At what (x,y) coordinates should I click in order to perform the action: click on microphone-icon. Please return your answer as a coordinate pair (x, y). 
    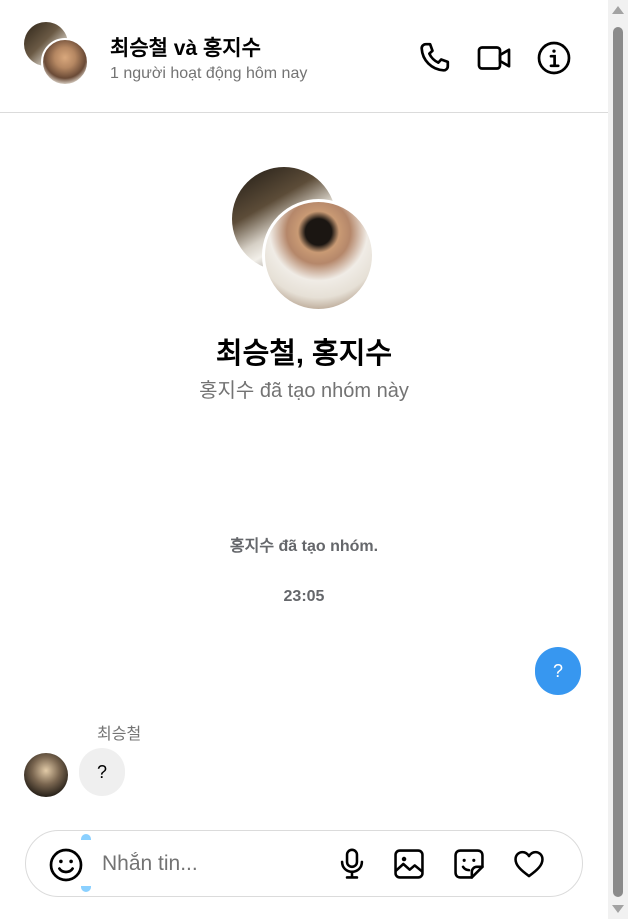
    Looking at the image, I should click on (352, 863).